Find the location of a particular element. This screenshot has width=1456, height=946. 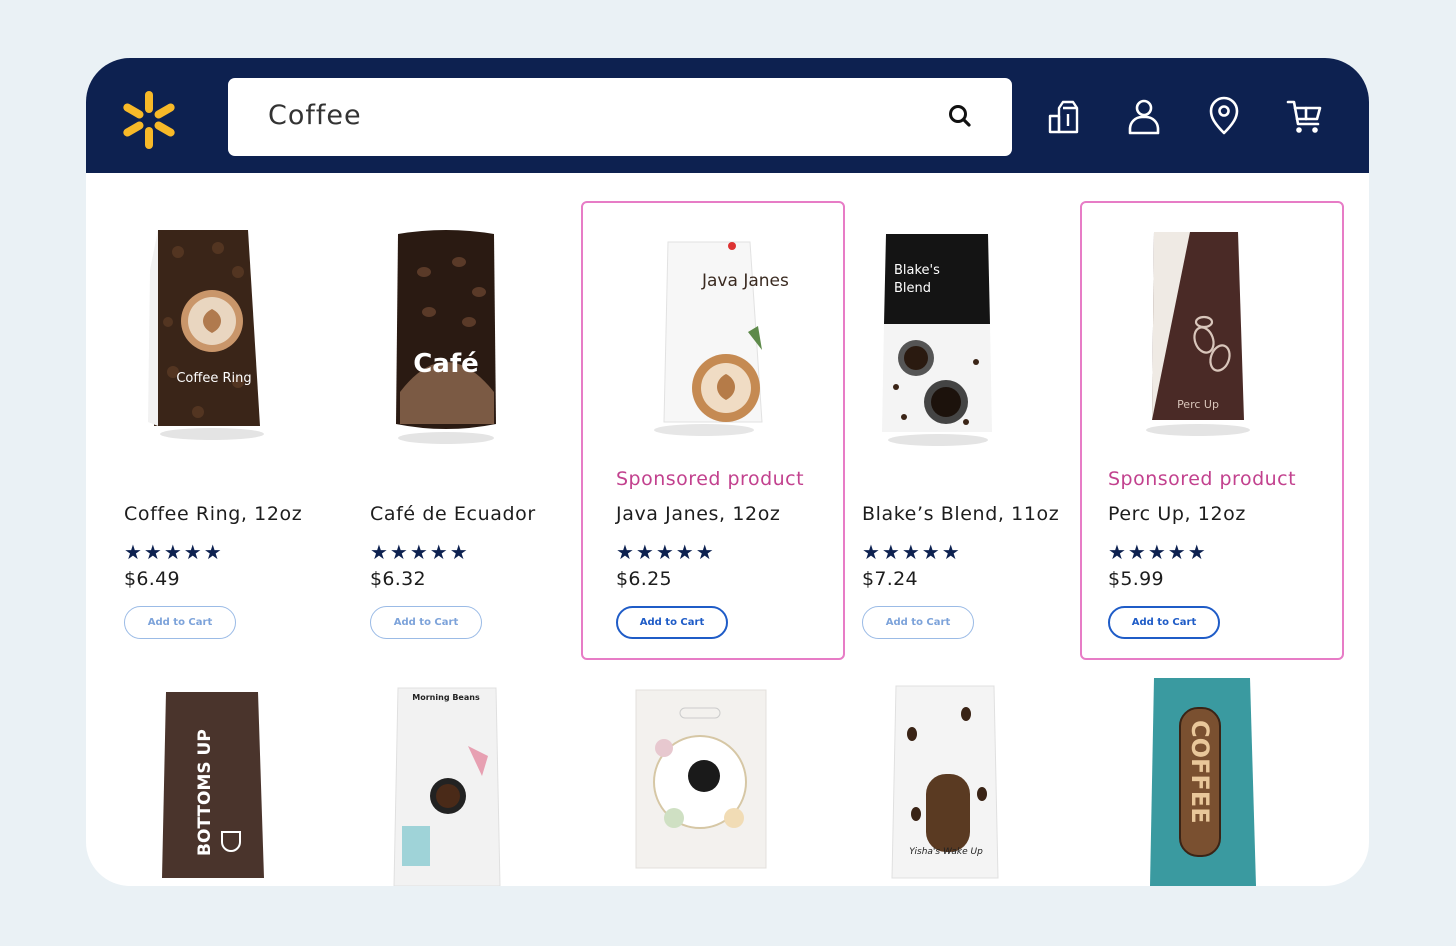

product-name: Java Janes, 12oz is located at coordinates (698, 514).